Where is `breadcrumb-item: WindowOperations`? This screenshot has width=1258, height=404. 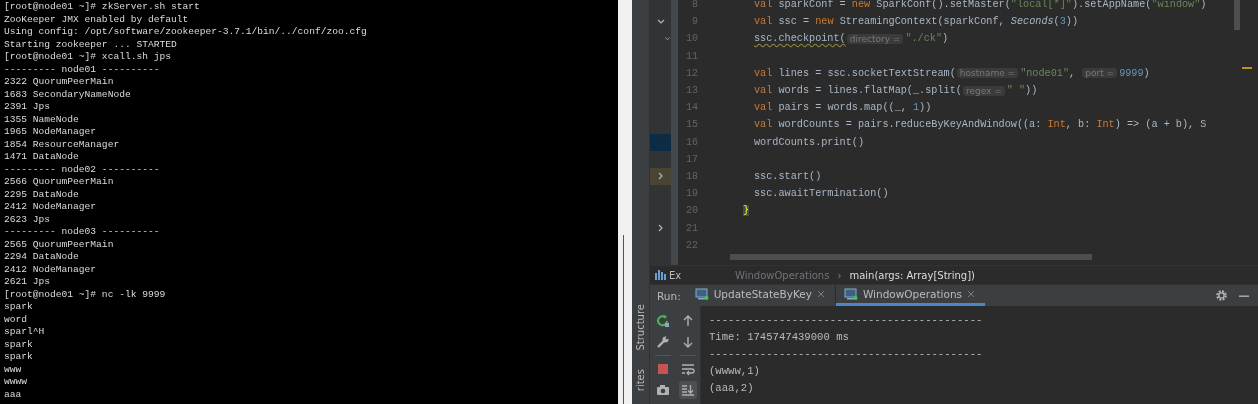 breadcrumb-item: WindowOperations is located at coordinates (782, 275).